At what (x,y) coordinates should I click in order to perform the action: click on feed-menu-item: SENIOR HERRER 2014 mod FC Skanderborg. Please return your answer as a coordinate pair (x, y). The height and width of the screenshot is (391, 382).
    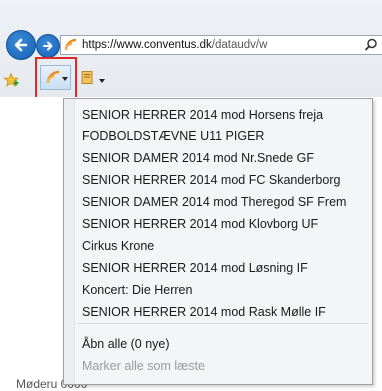
    Looking at the image, I should click on (211, 180).